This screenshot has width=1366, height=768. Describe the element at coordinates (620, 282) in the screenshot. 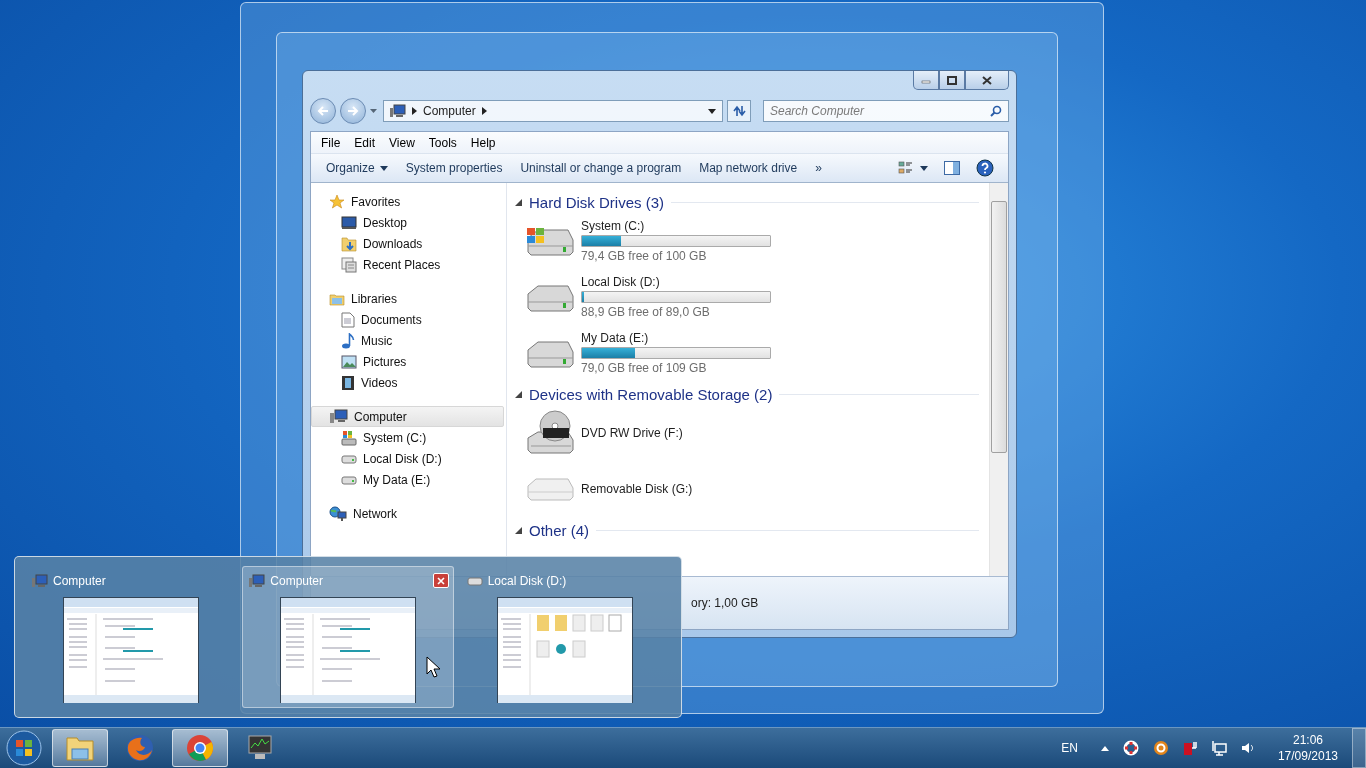

I see `drive-name: Local Disk (D:)` at that location.